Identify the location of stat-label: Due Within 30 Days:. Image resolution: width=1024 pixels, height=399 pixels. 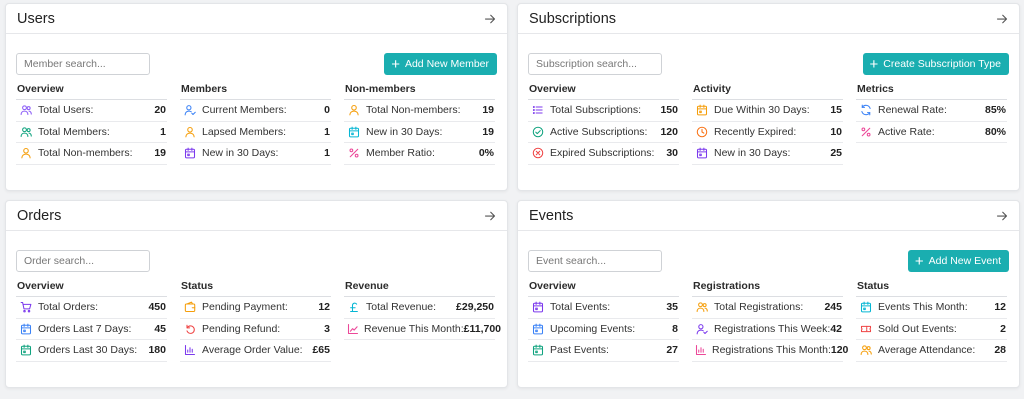
(762, 110).